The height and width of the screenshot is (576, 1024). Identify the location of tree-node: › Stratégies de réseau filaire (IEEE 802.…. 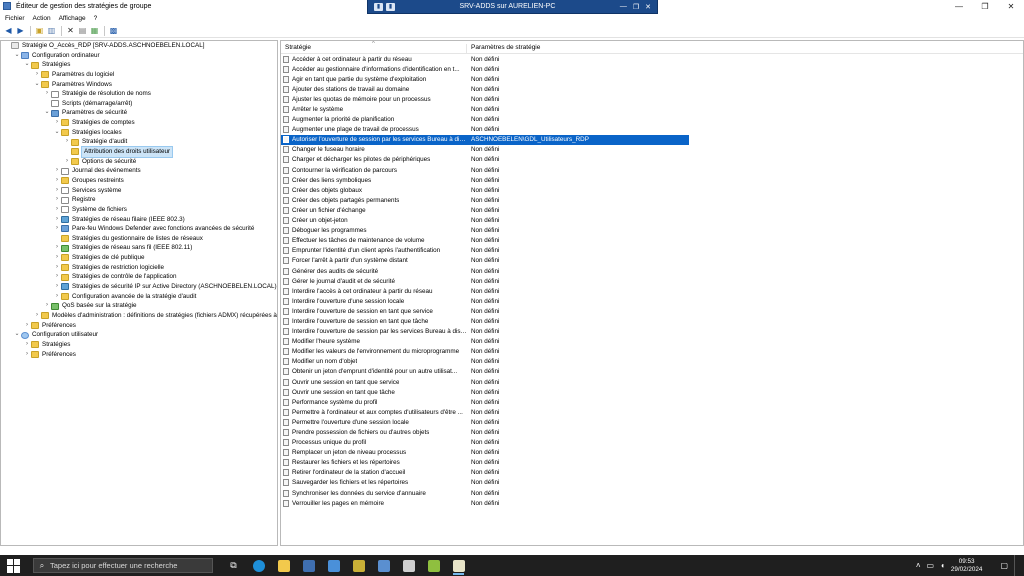
(139, 220).